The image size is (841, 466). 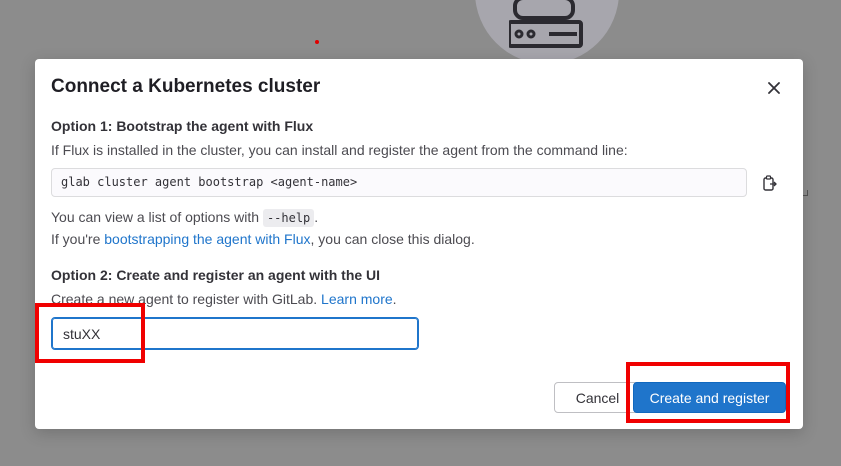 What do you see at coordinates (392, 239) in the screenshot?
I see `flux-suffix: , you can close this dialog.` at bounding box center [392, 239].